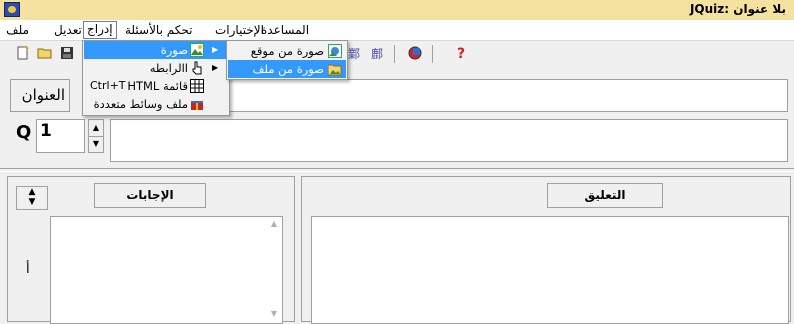  Describe the element at coordinates (274, 270) in the screenshot. I see `answer-scrollbar: ▲ ▼` at that location.